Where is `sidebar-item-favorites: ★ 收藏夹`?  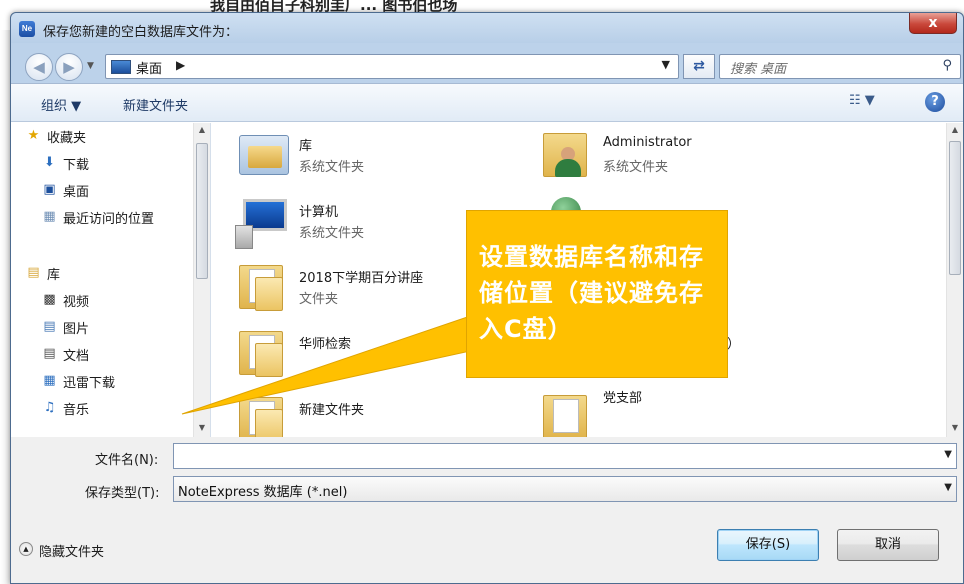 sidebar-item-favorites: ★ 收藏夹 is located at coordinates (57, 136).